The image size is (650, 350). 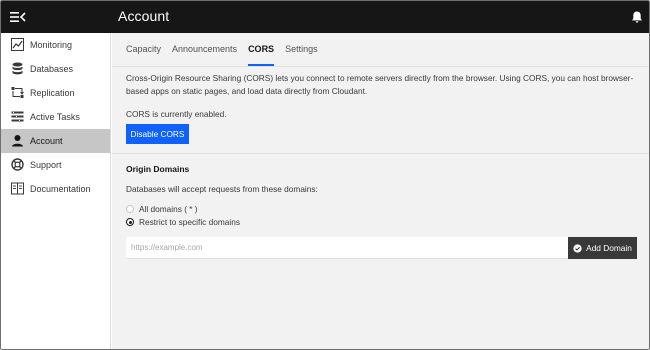 What do you see at coordinates (52, 69) in the screenshot?
I see `sidebar-item-label: Databases` at bounding box center [52, 69].